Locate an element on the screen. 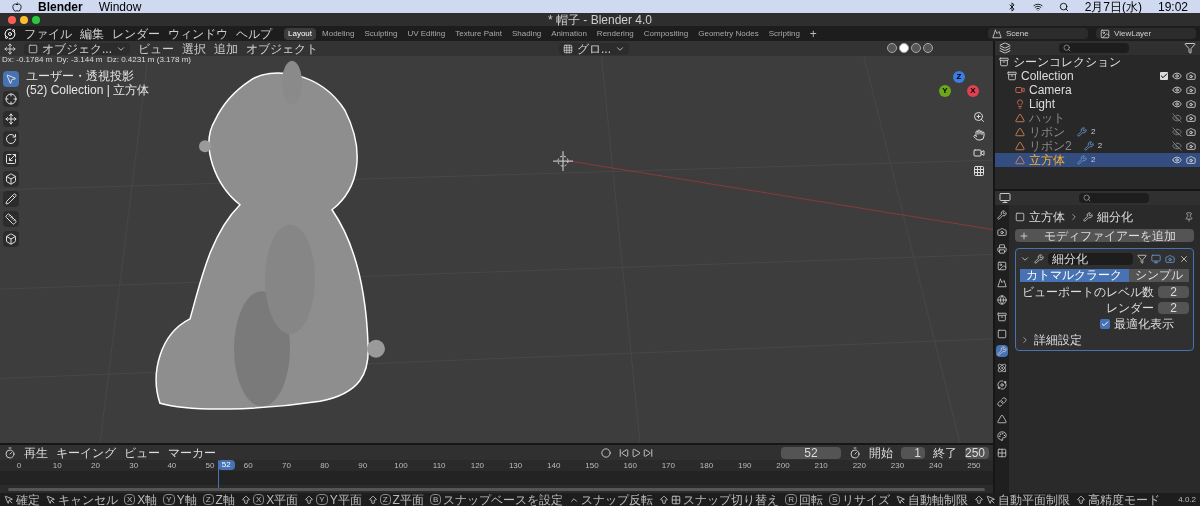 The image size is (1200, 506). menu-item: 編集 is located at coordinates (92, 33).